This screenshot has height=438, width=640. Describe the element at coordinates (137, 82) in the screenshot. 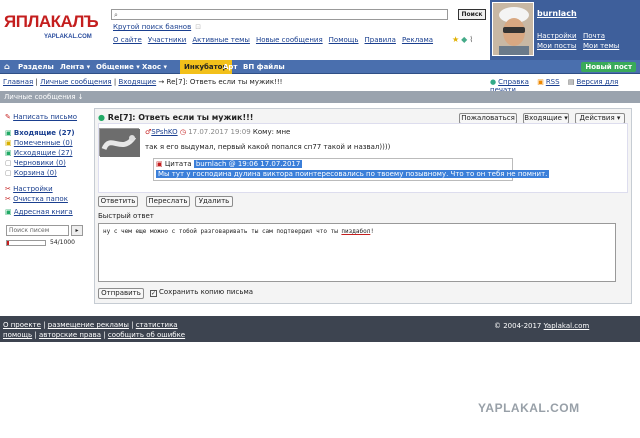

I see `breadcrumb-inbox: Входящие` at that location.